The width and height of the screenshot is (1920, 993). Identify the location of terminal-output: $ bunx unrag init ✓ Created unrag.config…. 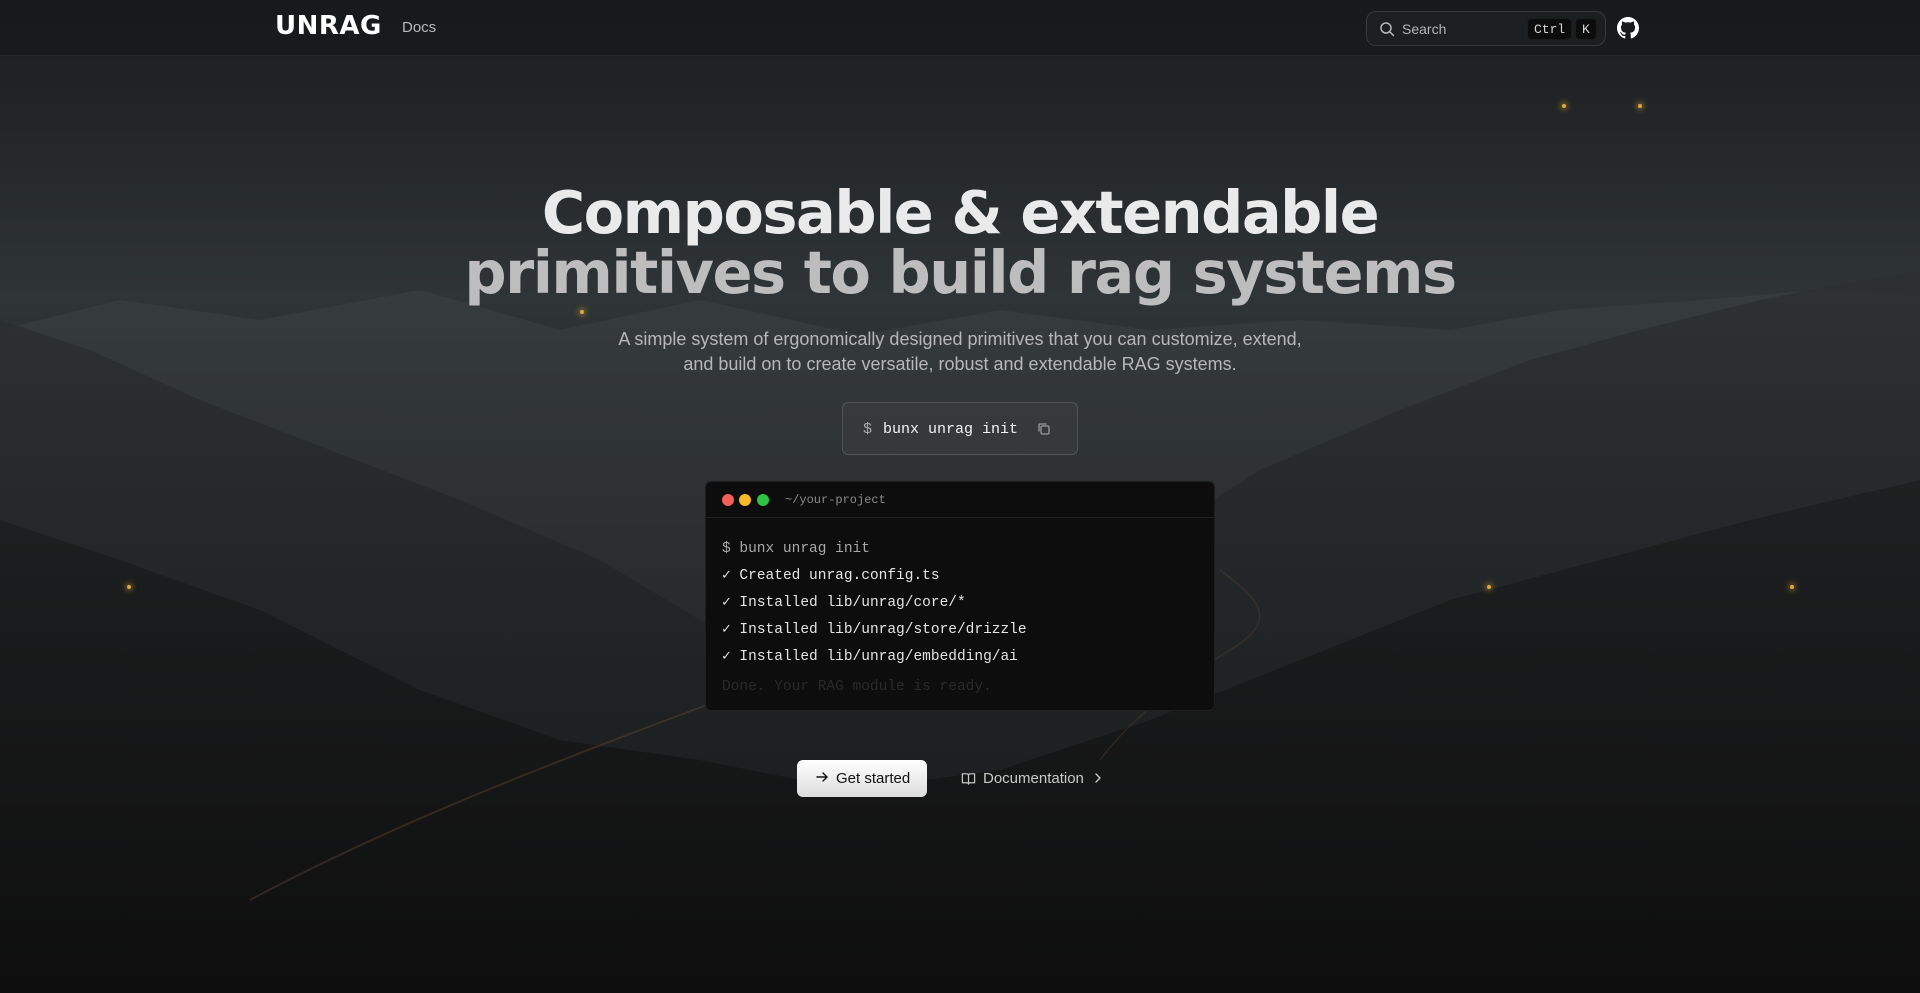
(960, 618).